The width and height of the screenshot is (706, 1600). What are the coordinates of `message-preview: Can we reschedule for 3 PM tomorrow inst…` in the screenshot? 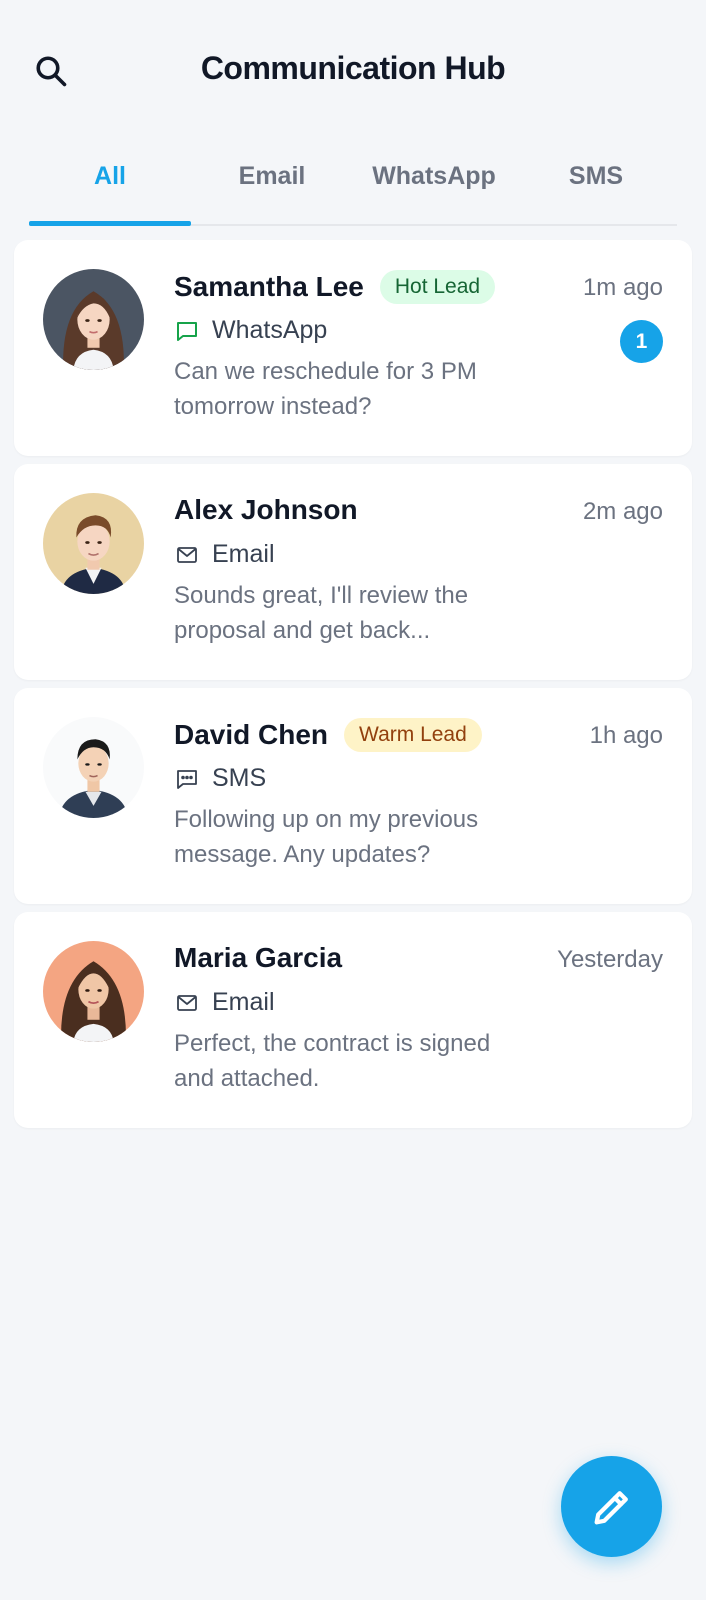 It's located at (325, 389).